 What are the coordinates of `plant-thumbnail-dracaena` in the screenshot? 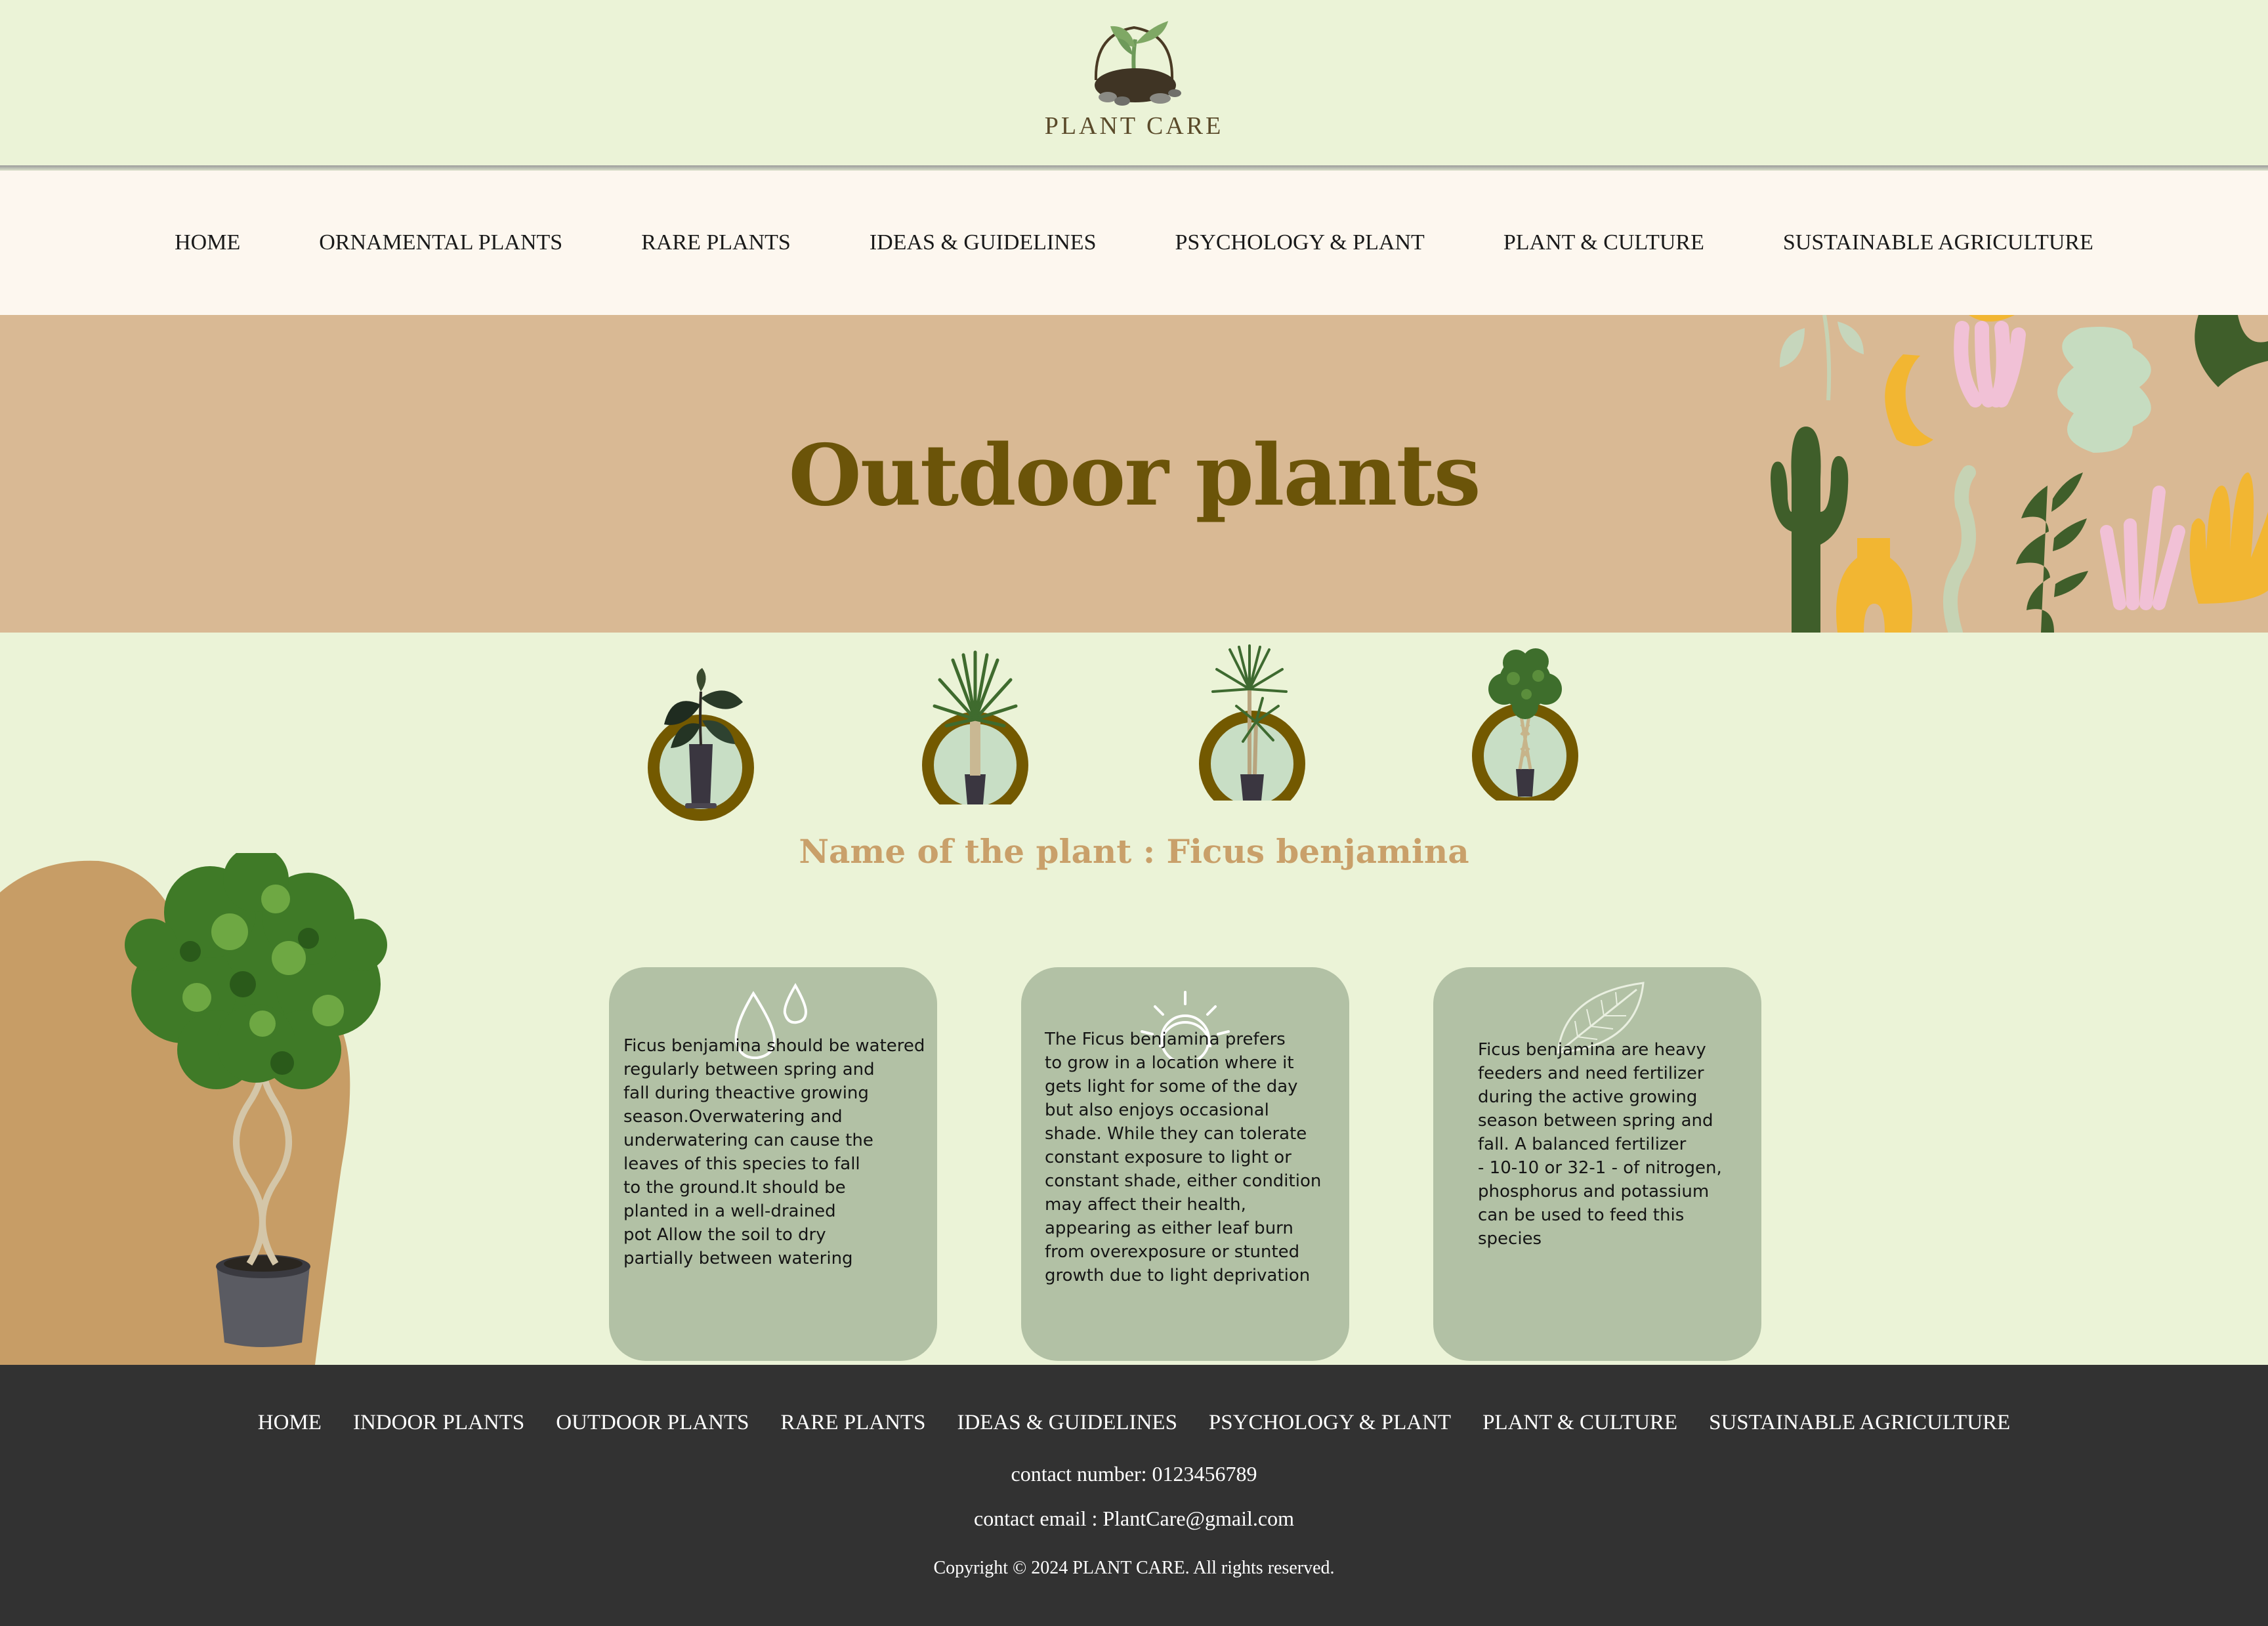 It's located at (1252, 722).